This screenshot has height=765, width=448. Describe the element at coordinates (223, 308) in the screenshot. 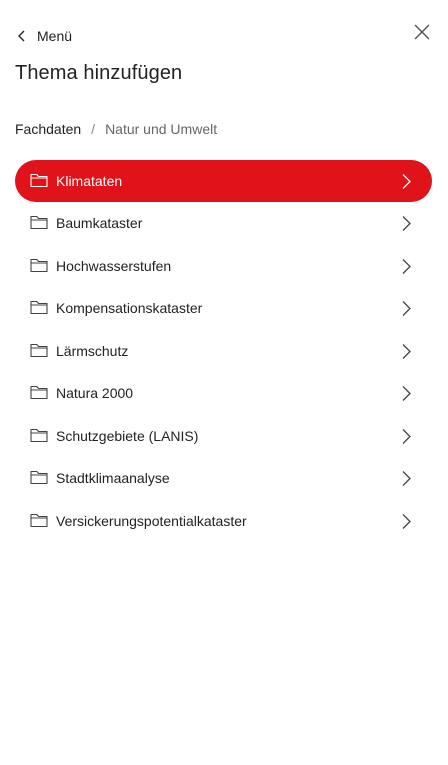

I see `topic-list-item: Kompensationskataster` at that location.